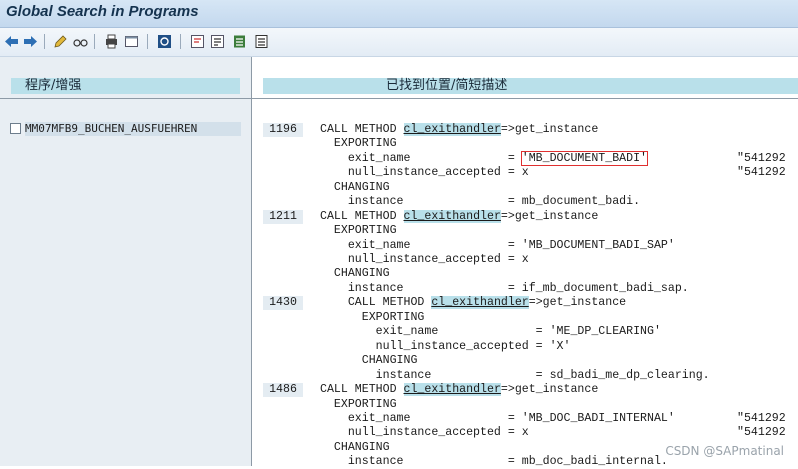  I want to click on program-checkbox, so click(15, 128).